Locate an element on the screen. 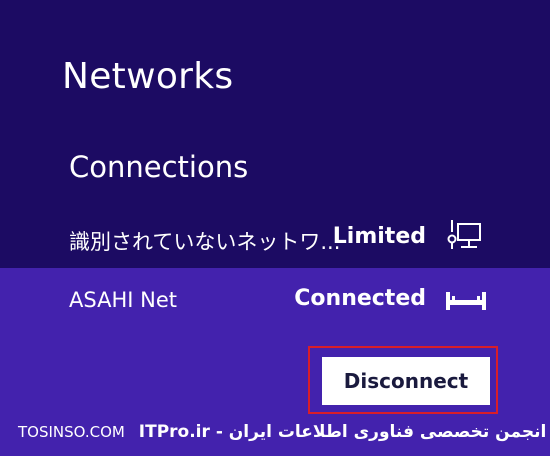  network-item-unidentified: 識別されていないネットワ... Limited is located at coordinates (275, 238).